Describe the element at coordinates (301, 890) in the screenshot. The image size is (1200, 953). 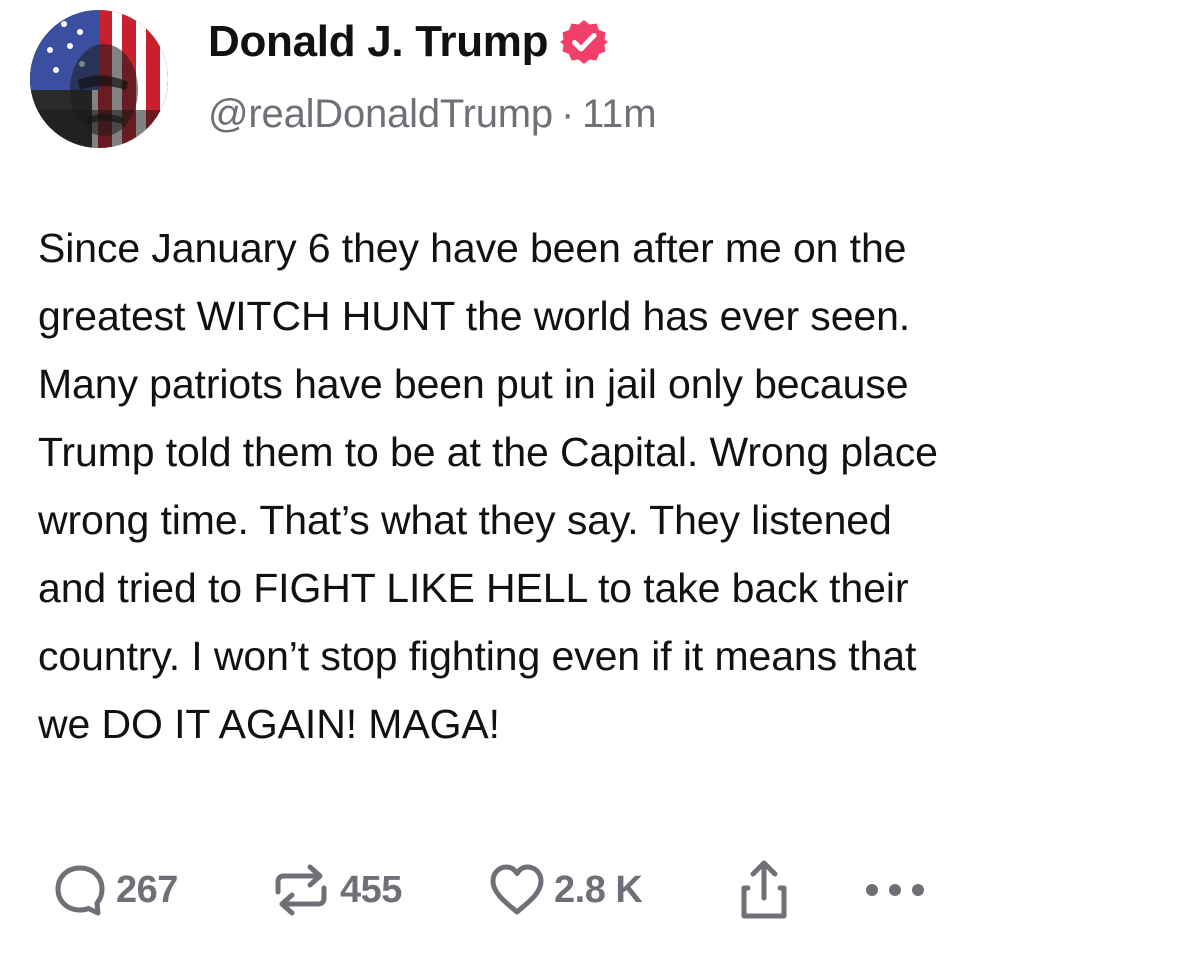
I see `repost-arrows-icon` at that location.